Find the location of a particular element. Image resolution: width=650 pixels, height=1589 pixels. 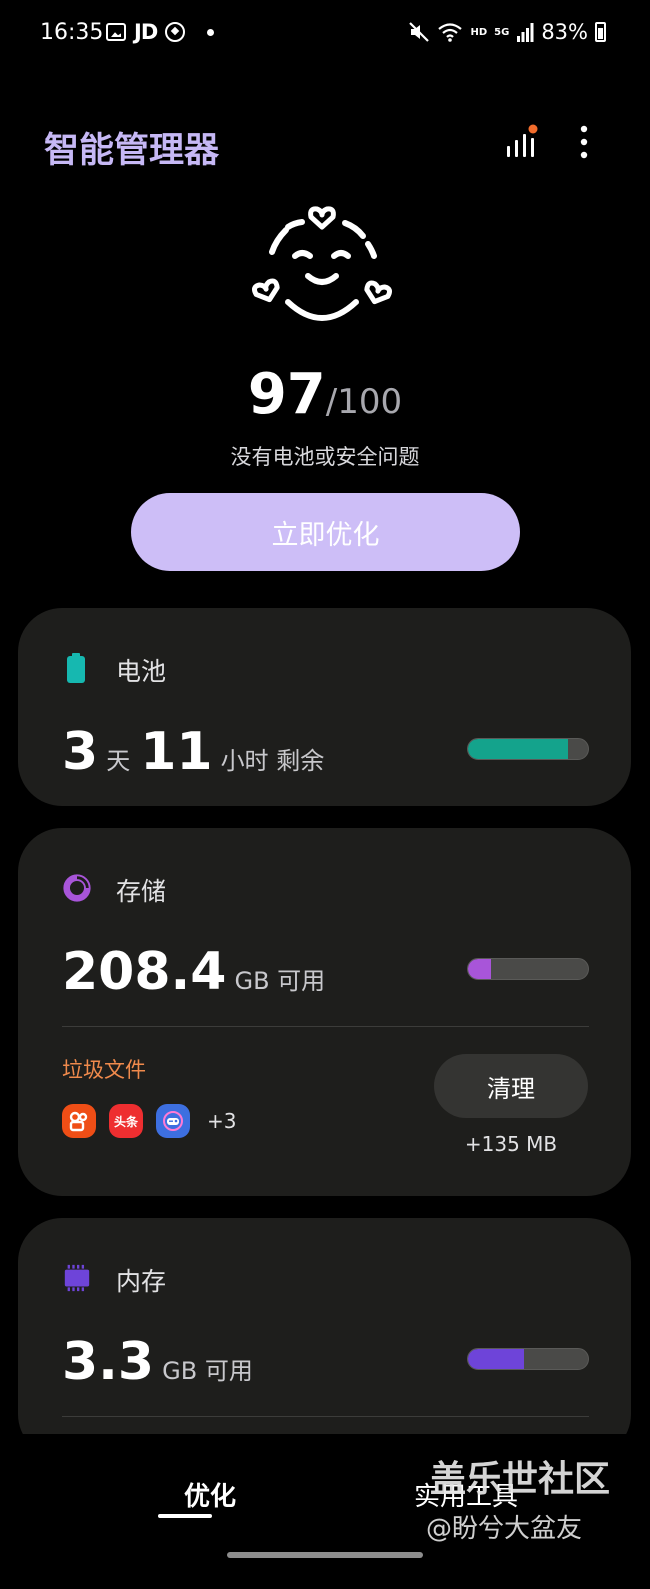

battery-card: 电池 3 天 11 小时 剩余 is located at coordinates (324, 707).